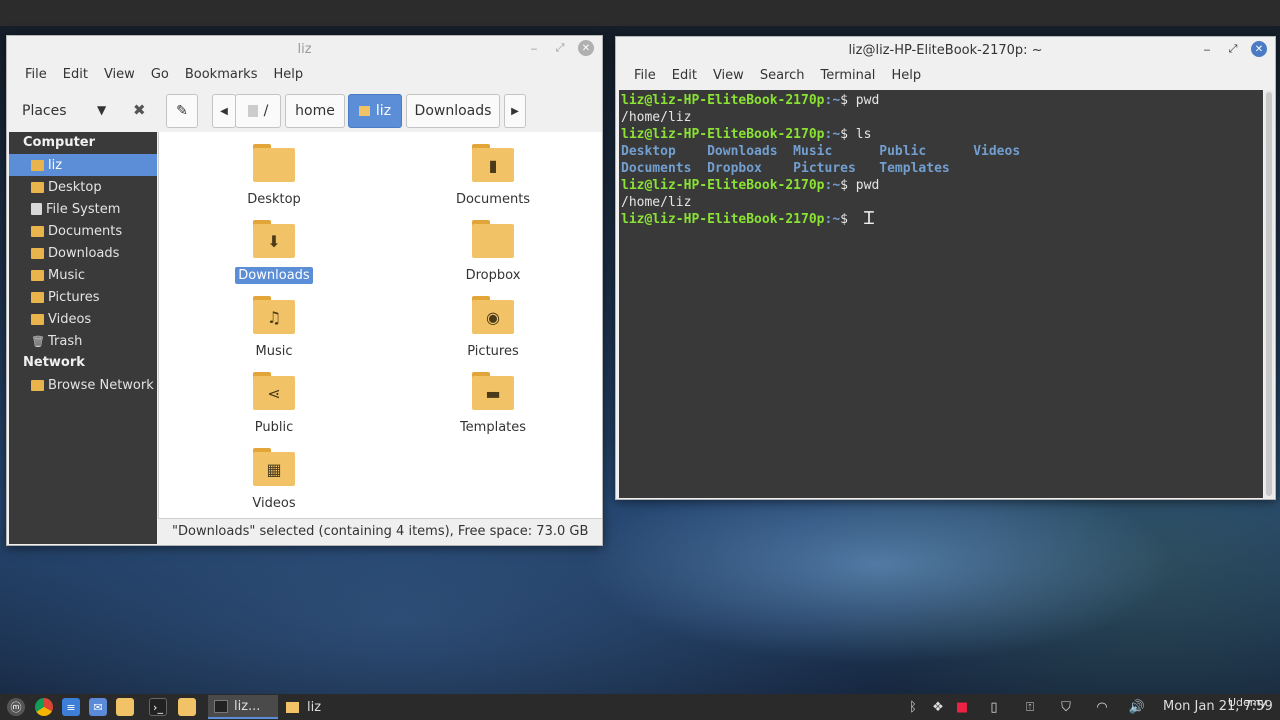 The height and width of the screenshot is (720, 1280). Describe the element at coordinates (274, 328) in the screenshot. I see `folder-item-music: ♫ Music` at that location.